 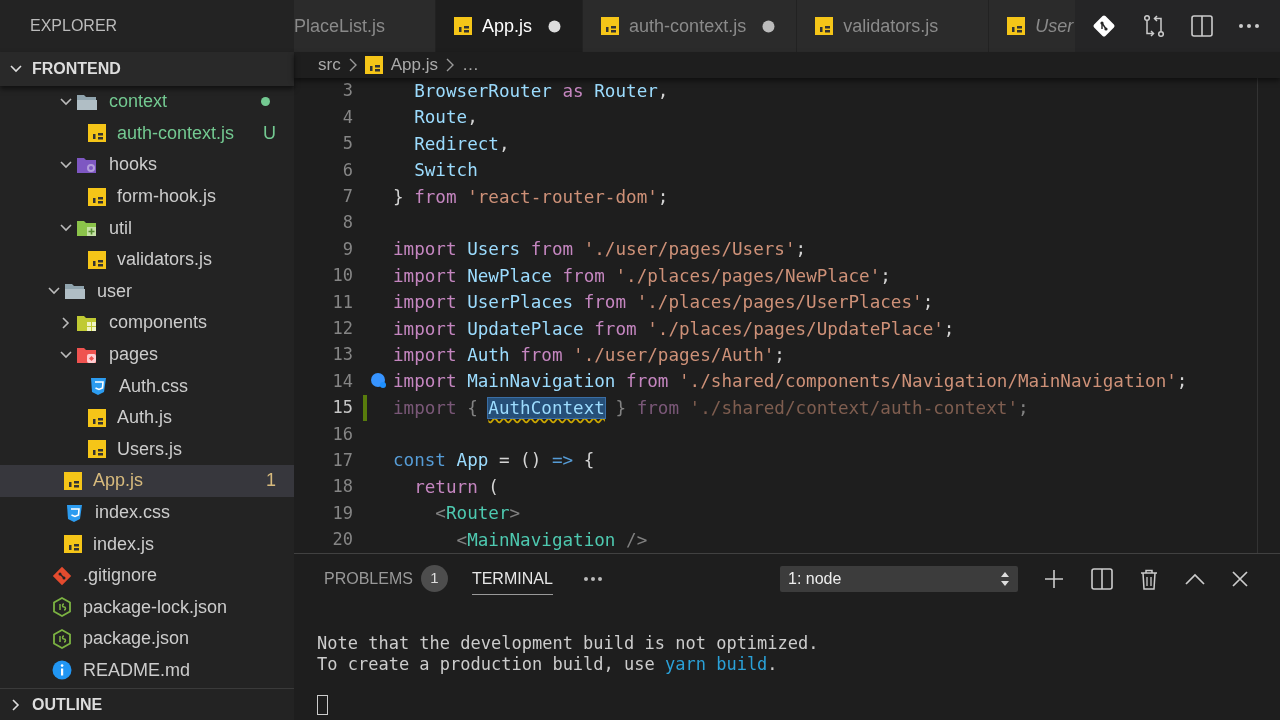 What do you see at coordinates (347, 223) in the screenshot?
I see `line-number: 8` at bounding box center [347, 223].